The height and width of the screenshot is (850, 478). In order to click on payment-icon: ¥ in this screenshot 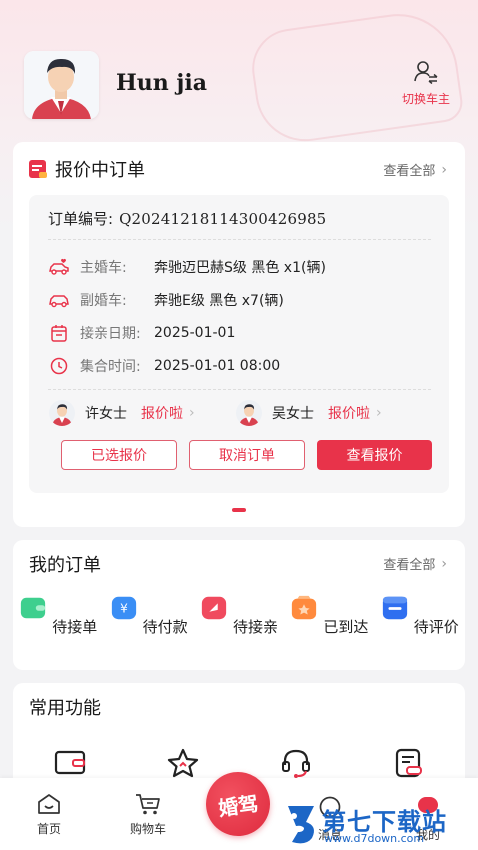, I will do `click(123, 608)`.